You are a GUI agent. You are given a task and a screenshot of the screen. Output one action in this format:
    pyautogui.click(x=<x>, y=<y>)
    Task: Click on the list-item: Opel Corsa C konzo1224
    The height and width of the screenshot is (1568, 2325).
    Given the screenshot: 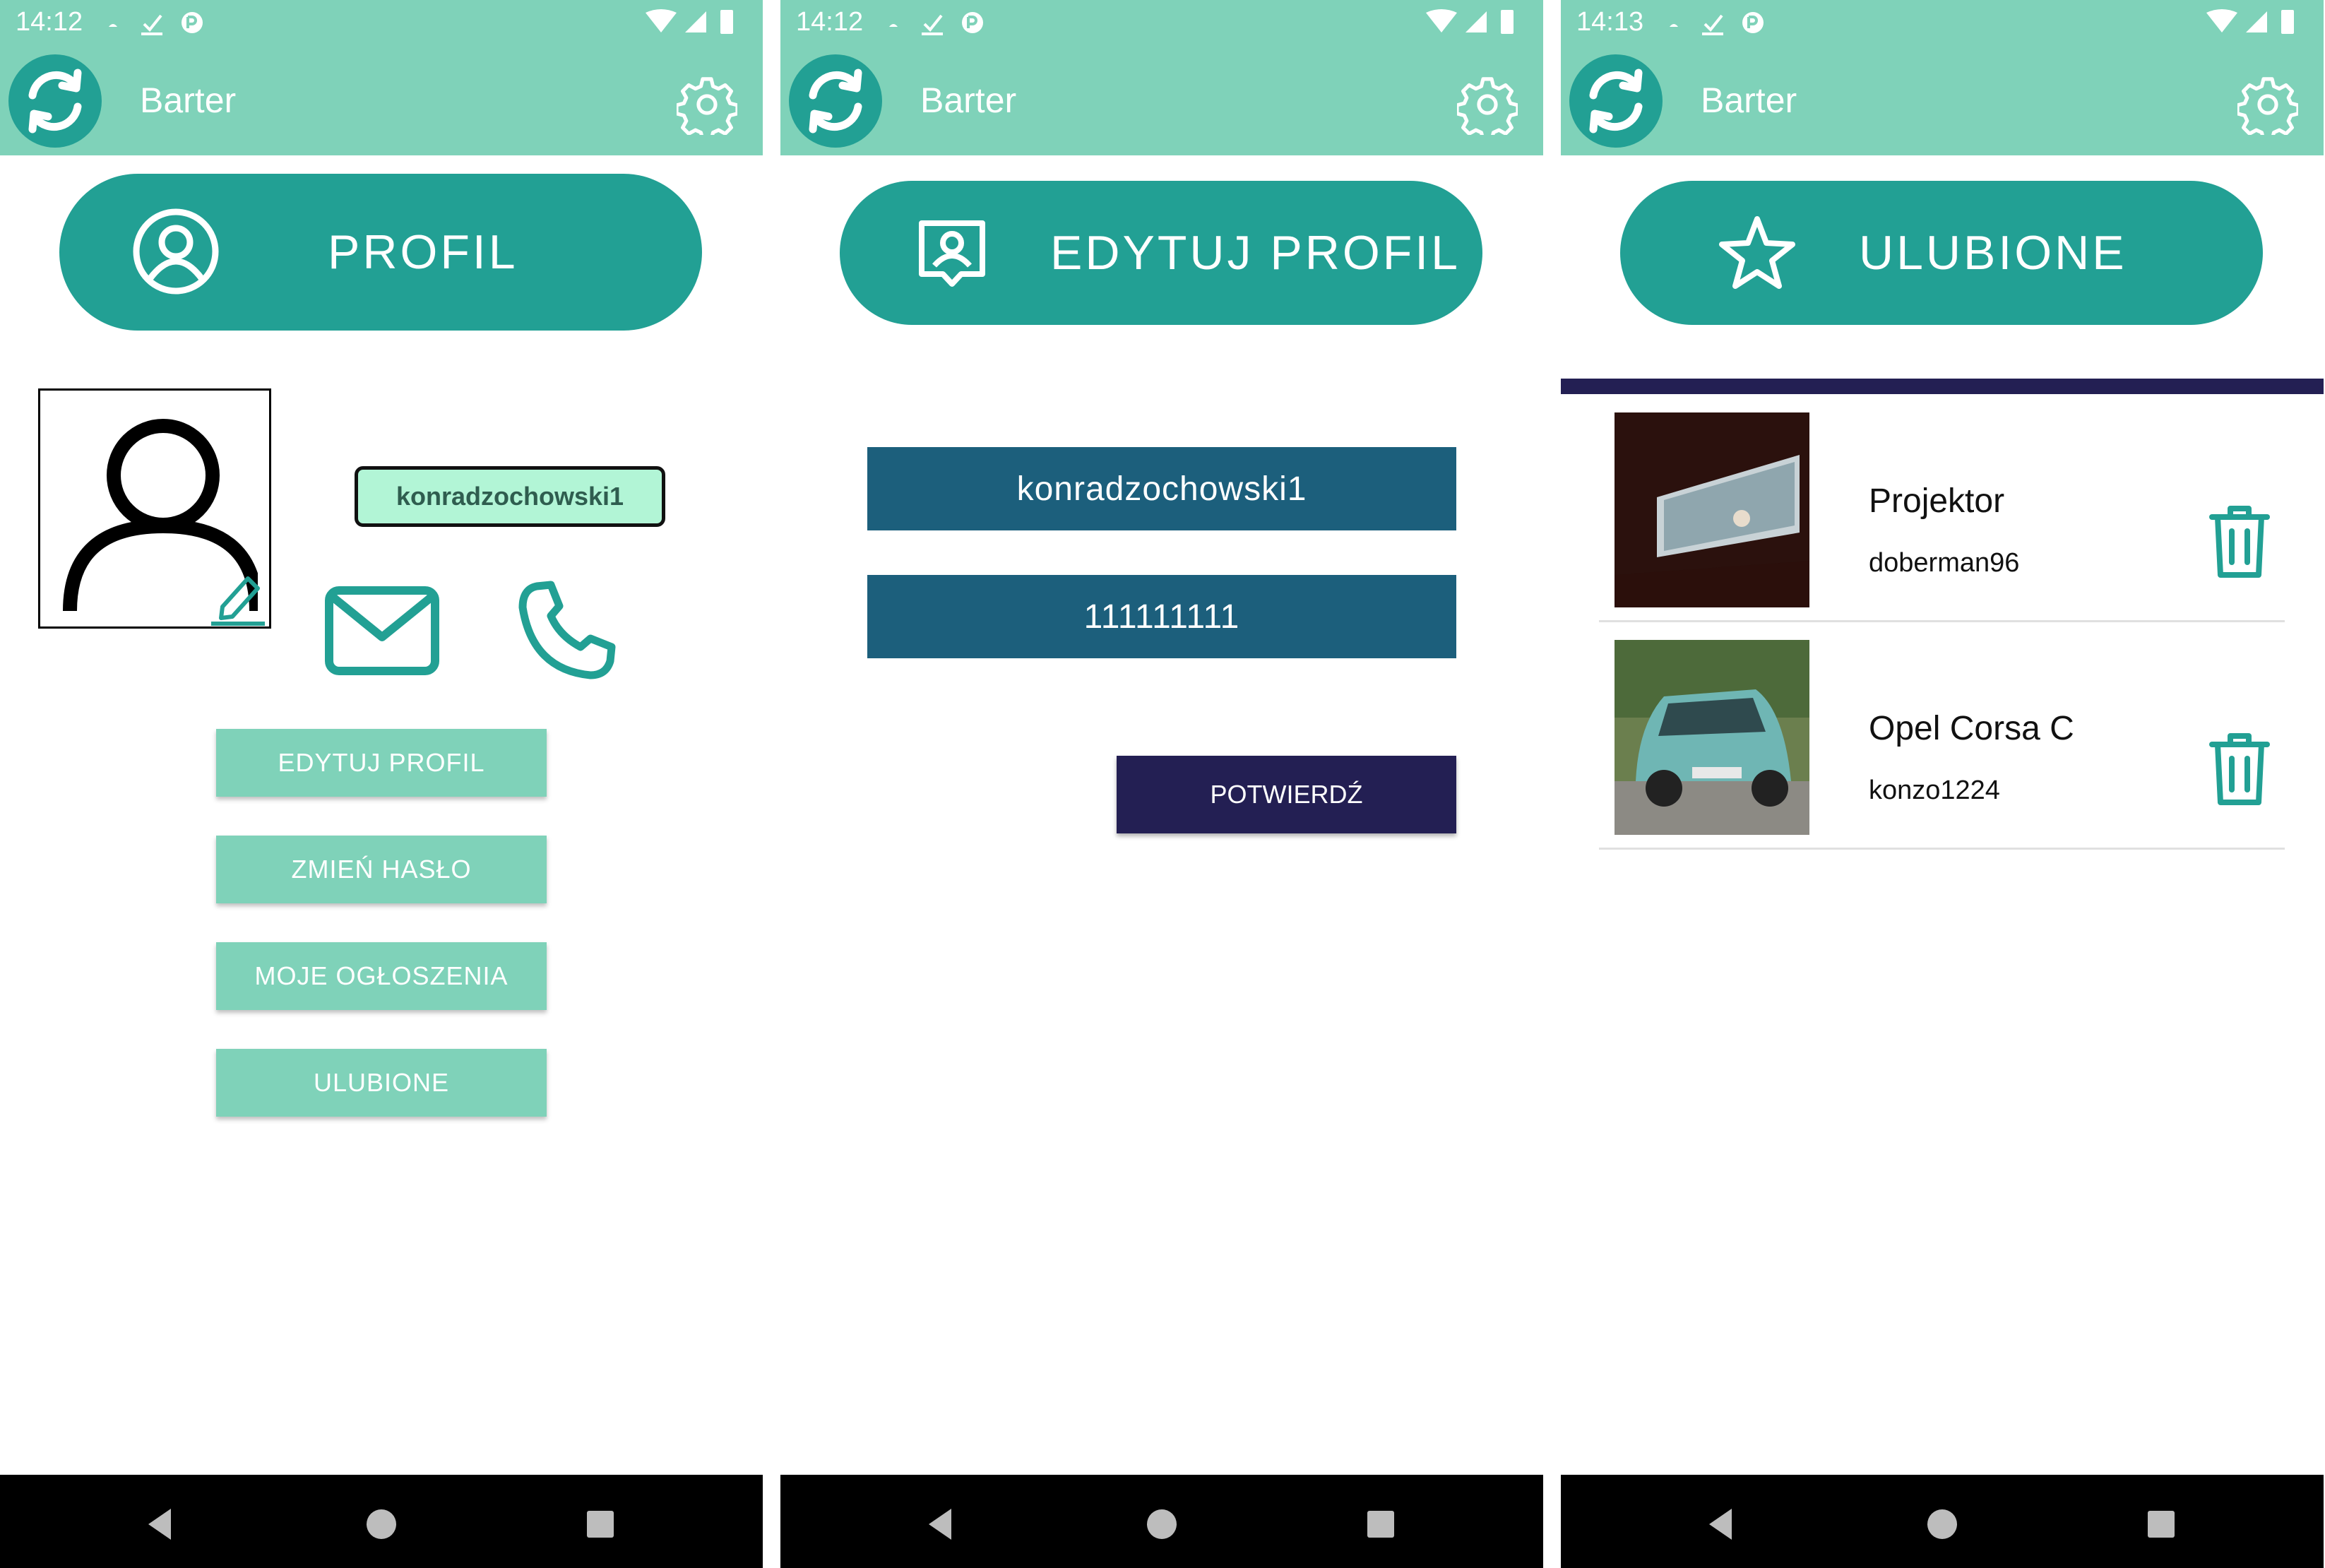 What is the action you would take?
    pyautogui.click(x=1942, y=737)
    